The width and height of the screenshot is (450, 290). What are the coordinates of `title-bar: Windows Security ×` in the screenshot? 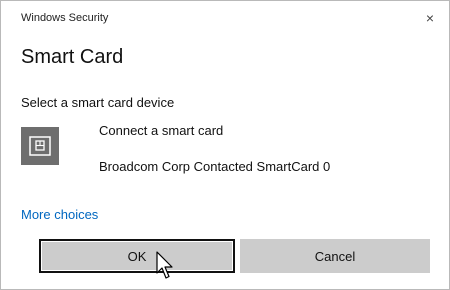 It's located at (225, 17).